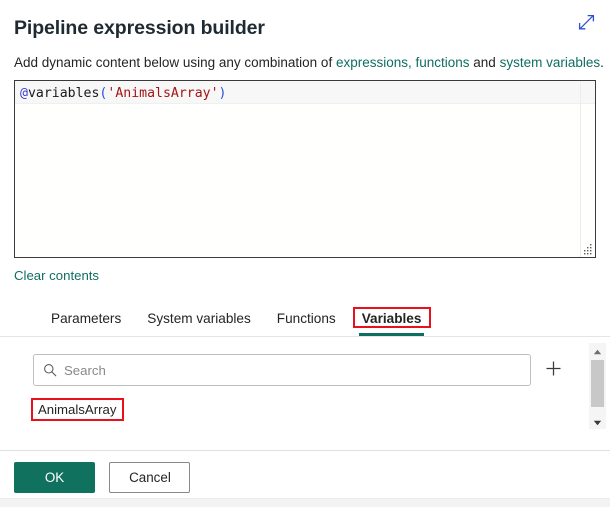 This screenshot has width=610, height=507. What do you see at coordinates (199, 321) in the screenshot?
I see `tab-system-variables: System variables` at bounding box center [199, 321].